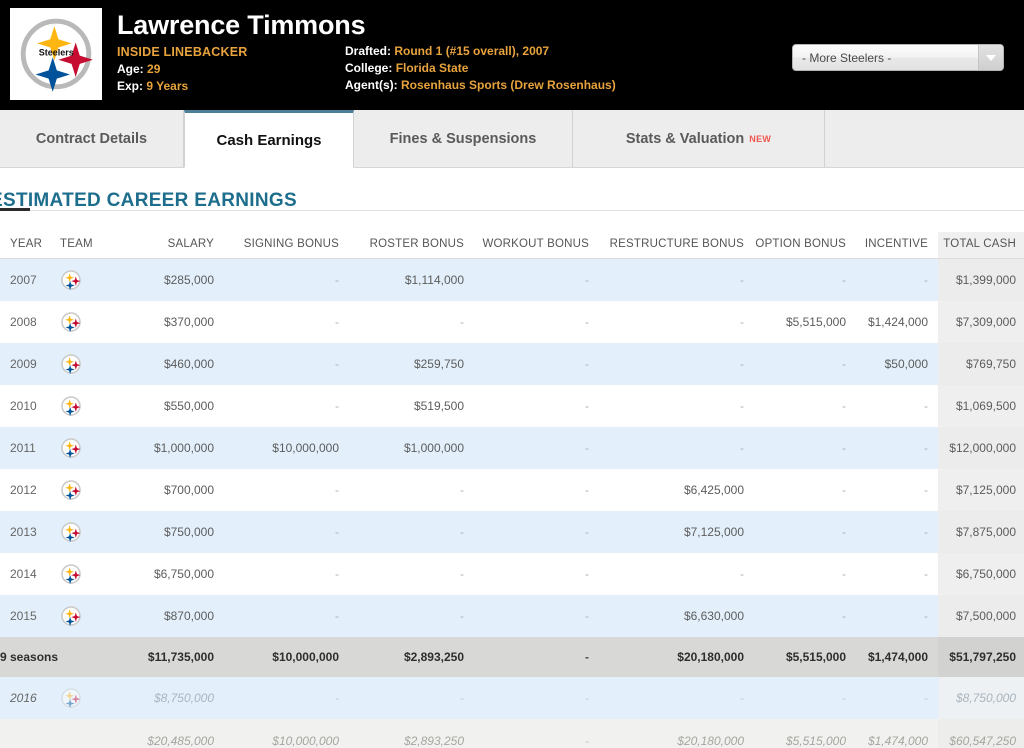 Image resolution: width=1024 pixels, height=748 pixels. I want to click on player-experience-value: 9 Years, so click(167, 86).